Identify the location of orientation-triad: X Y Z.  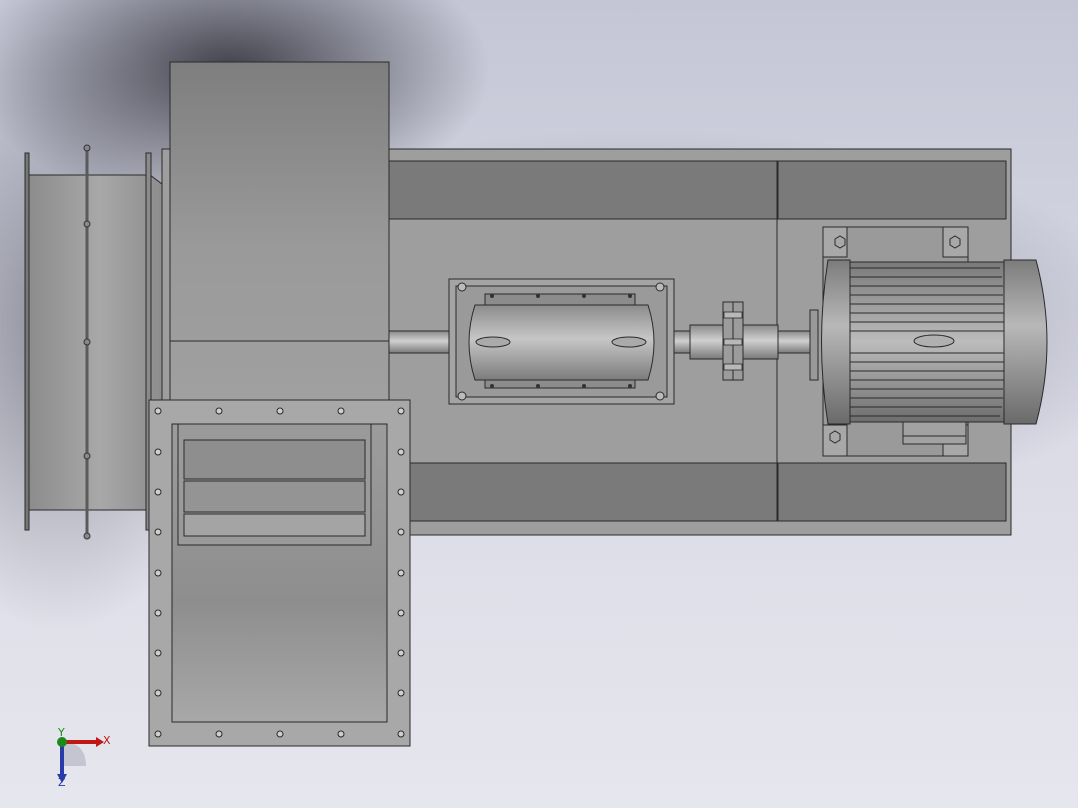
(87, 759).